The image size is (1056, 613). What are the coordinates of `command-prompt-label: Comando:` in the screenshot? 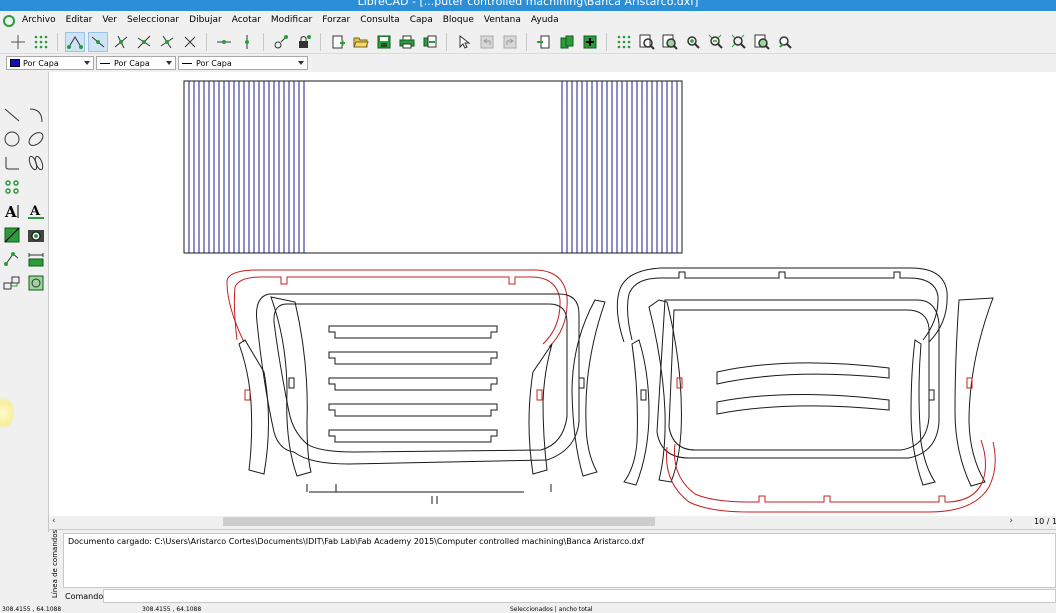 It's located at (85, 596).